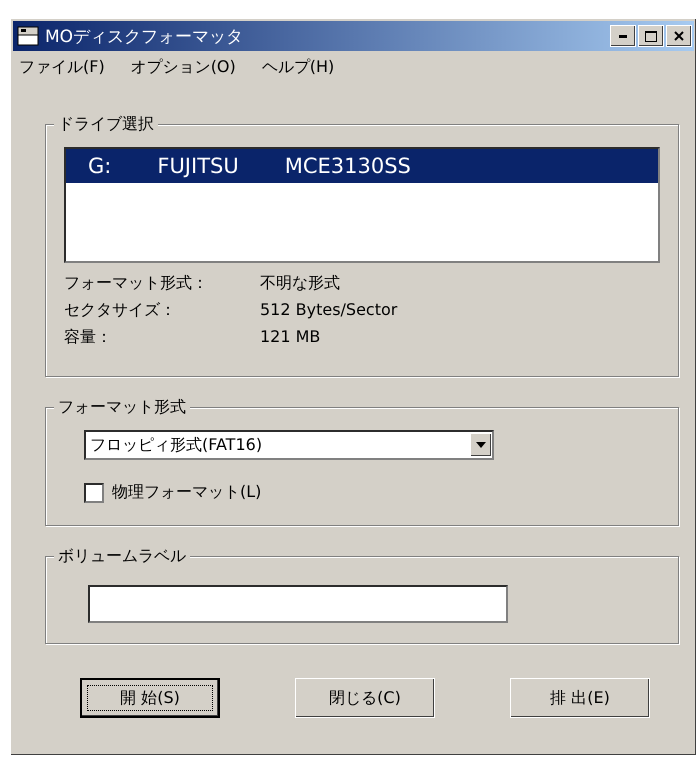 This screenshot has height=758, width=697. Describe the element at coordinates (298, 67) in the screenshot. I see `menu-item: ヘルプ(H)` at that location.